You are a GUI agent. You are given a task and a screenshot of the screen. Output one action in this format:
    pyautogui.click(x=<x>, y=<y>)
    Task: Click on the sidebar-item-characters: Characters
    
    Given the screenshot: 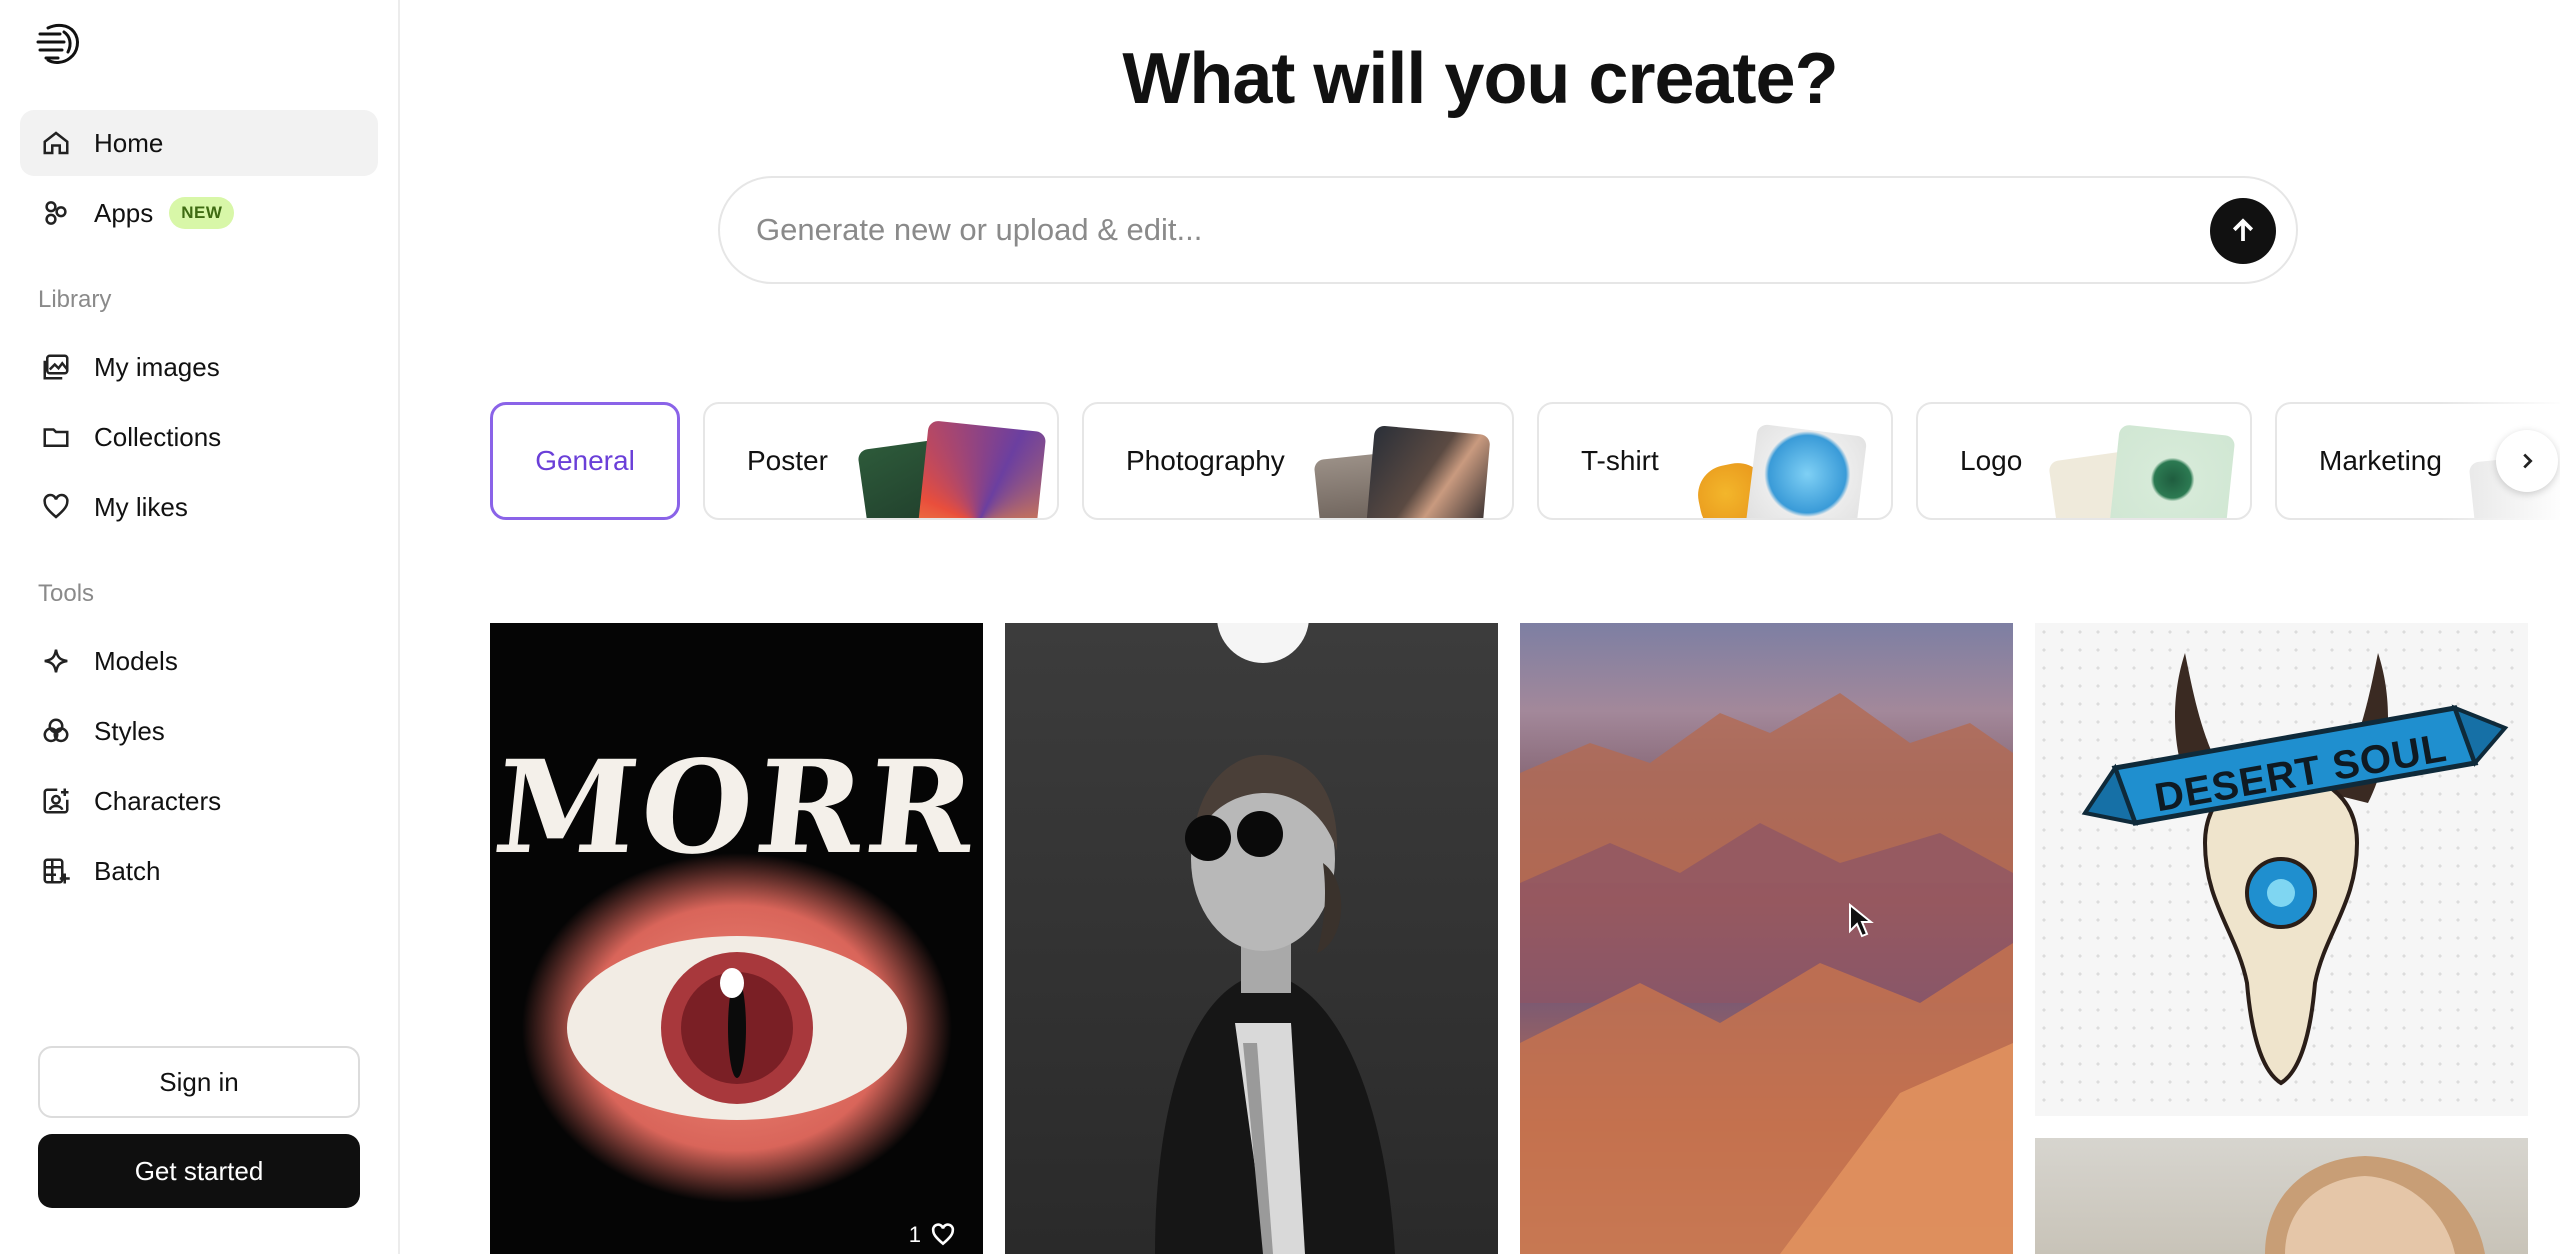 What is the action you would take?
    pyautogui.click(x=199, y=801)
    